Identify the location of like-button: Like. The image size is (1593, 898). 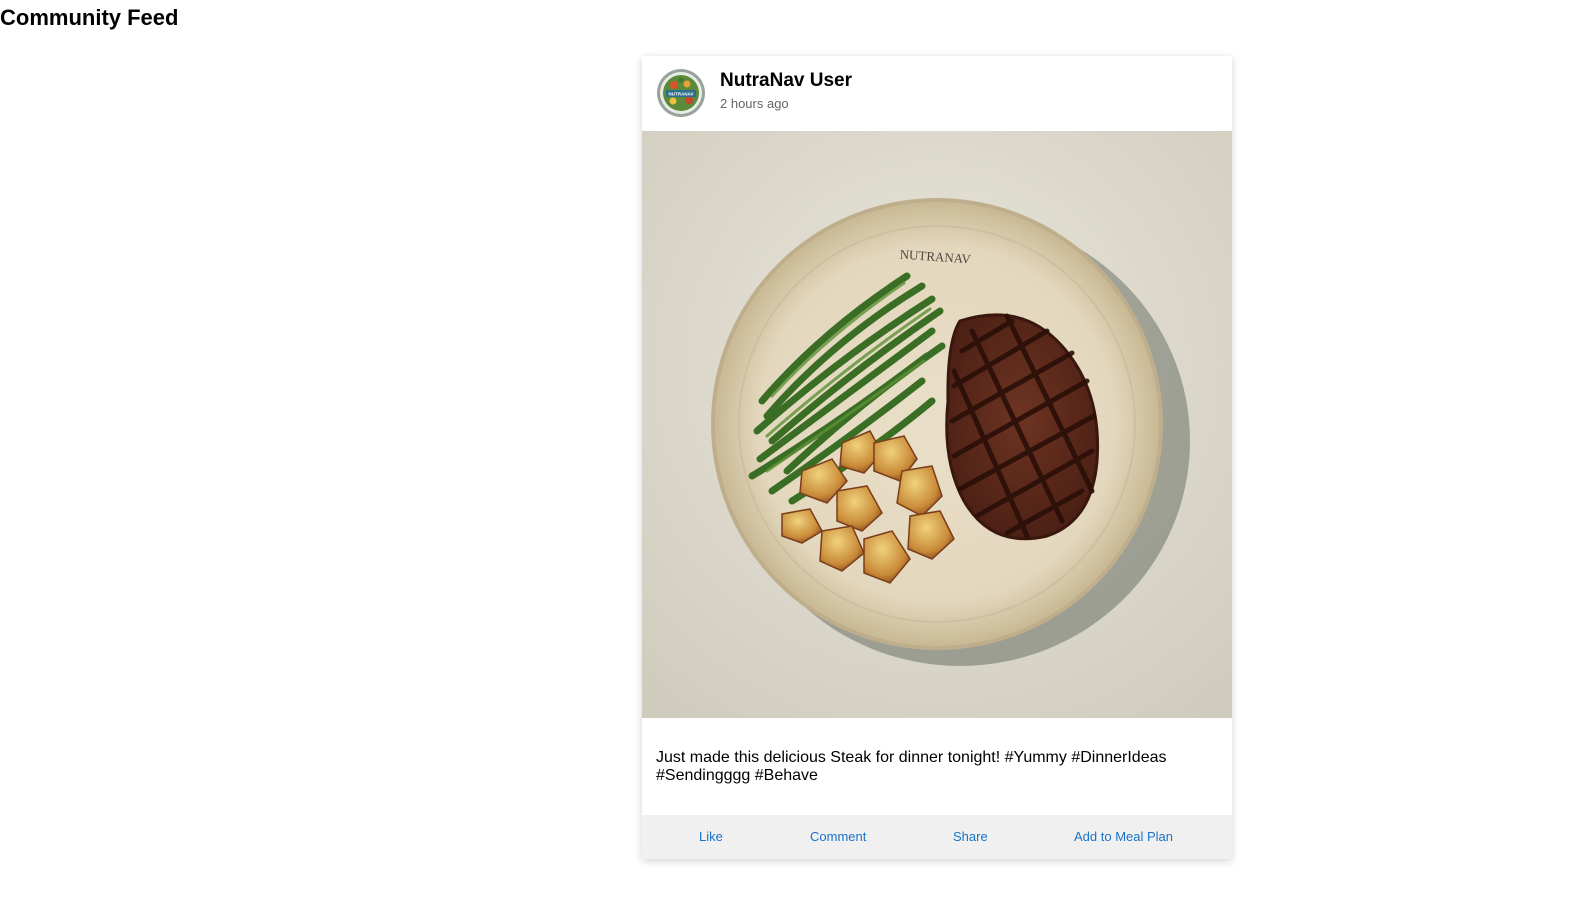
(711, 836).